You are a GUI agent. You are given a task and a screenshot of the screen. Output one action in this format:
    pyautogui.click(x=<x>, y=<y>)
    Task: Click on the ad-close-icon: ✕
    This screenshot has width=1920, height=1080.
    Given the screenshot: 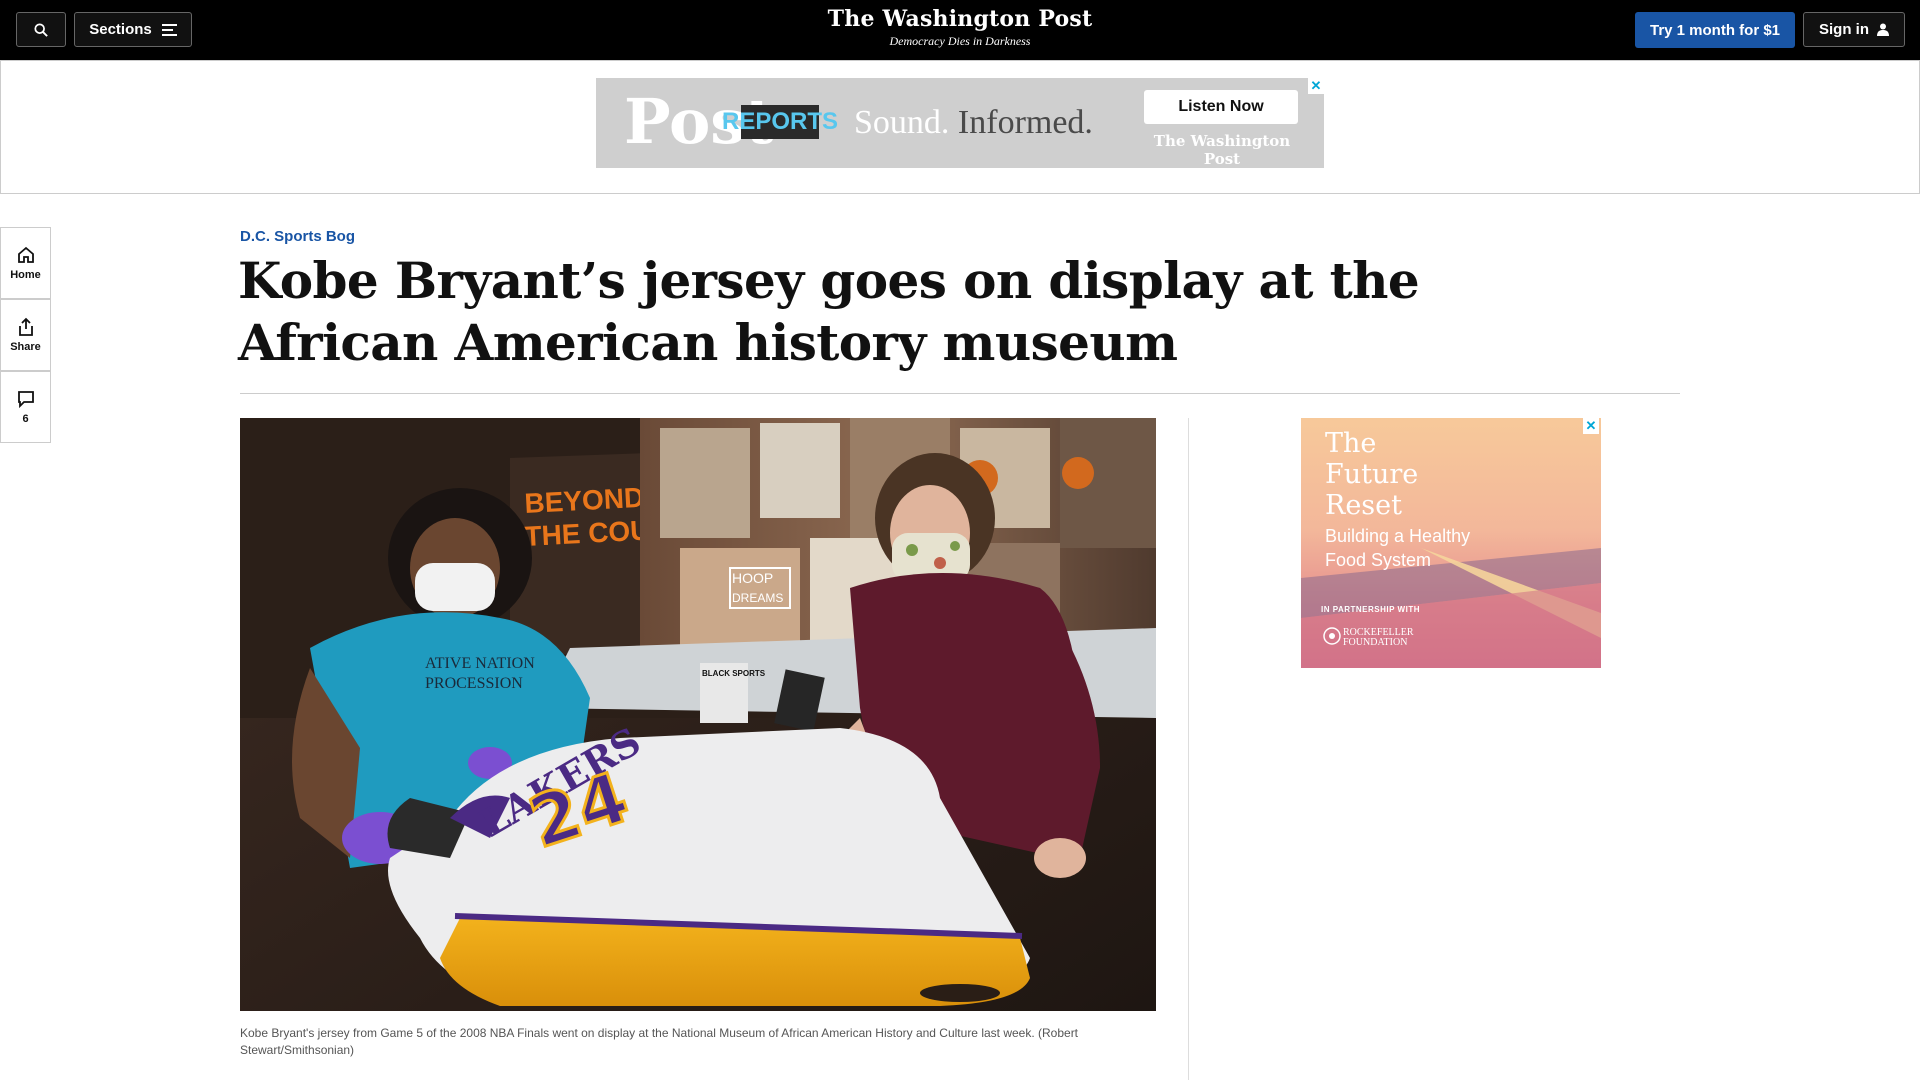 What is the action you would take?
    pyautogui.click(x=1316, y=86)
    